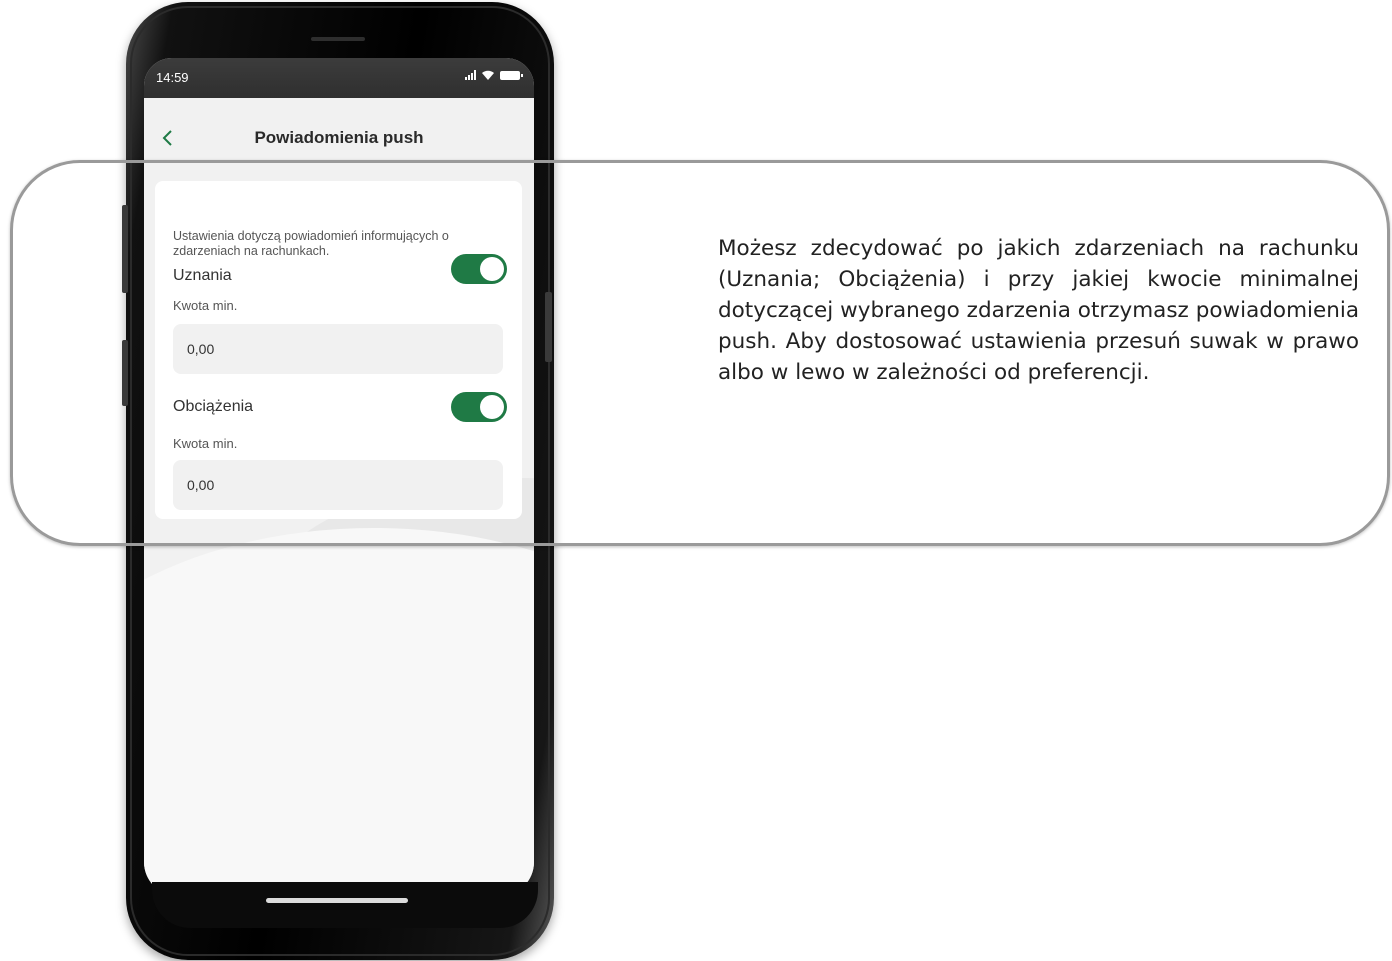 This screenshot has height=961, width=1392. Describe the element at coordinates (479, 269) in the screenshot. I see `credit-toggle` at that location.